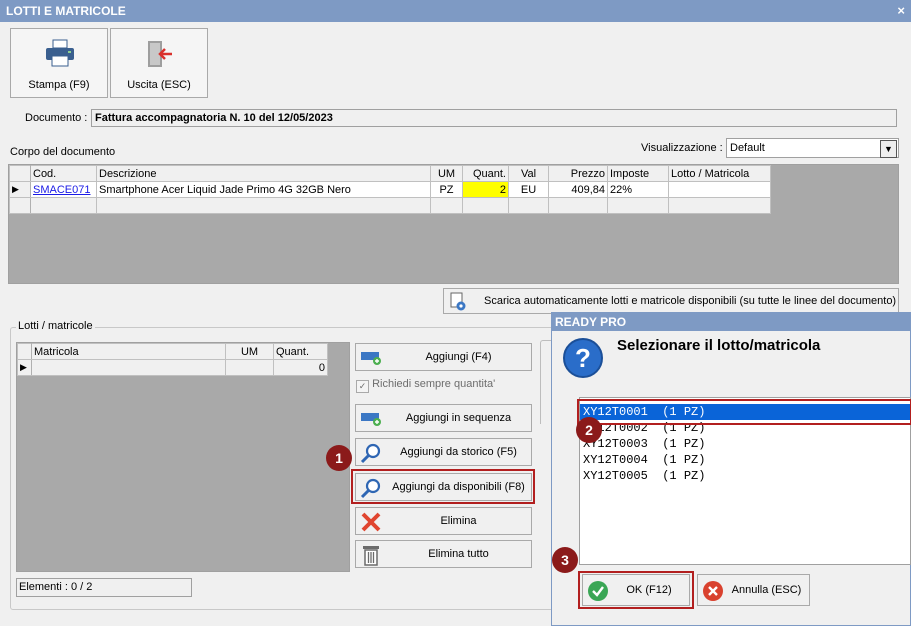 The image size is (911, 626). What do you see at coordinates (63, 189) in the screenshot?
I see `cell-cod: SMACE071` at bounding box center [63, 189].